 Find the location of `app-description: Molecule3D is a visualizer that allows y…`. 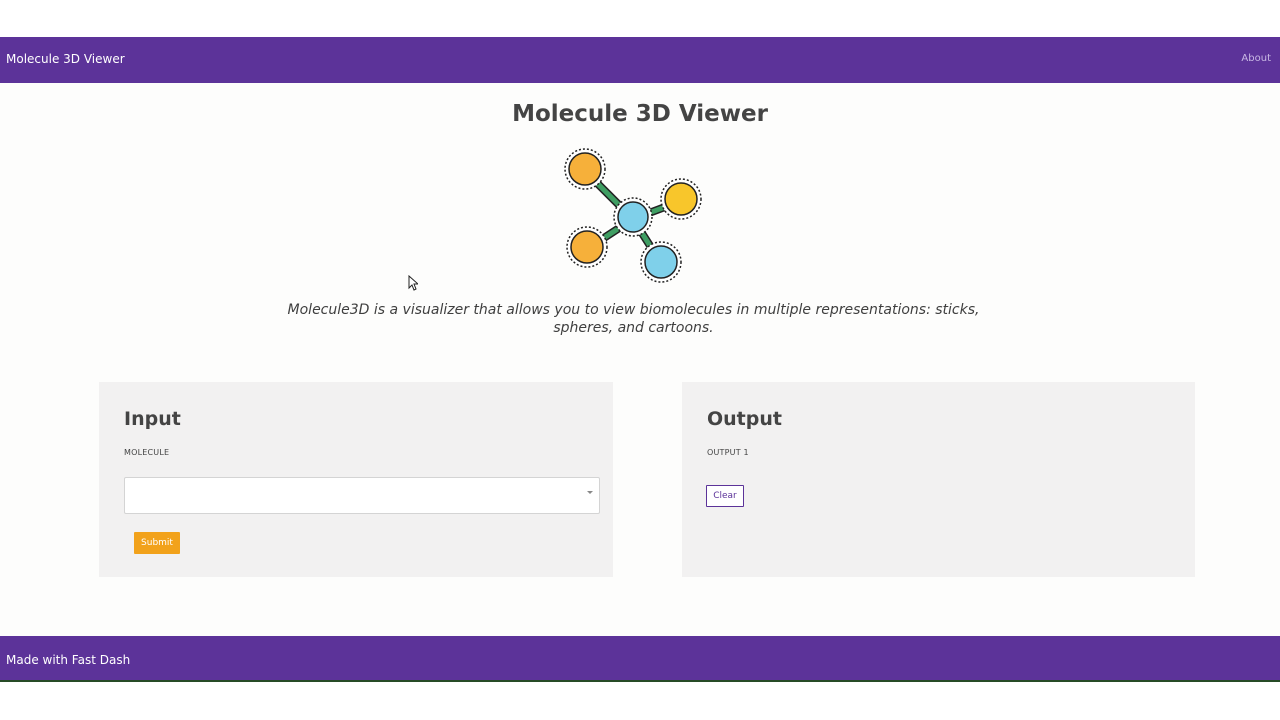

app-description: Molecule3D is a visualizer that allows y… is located at coordinates (633, 319).